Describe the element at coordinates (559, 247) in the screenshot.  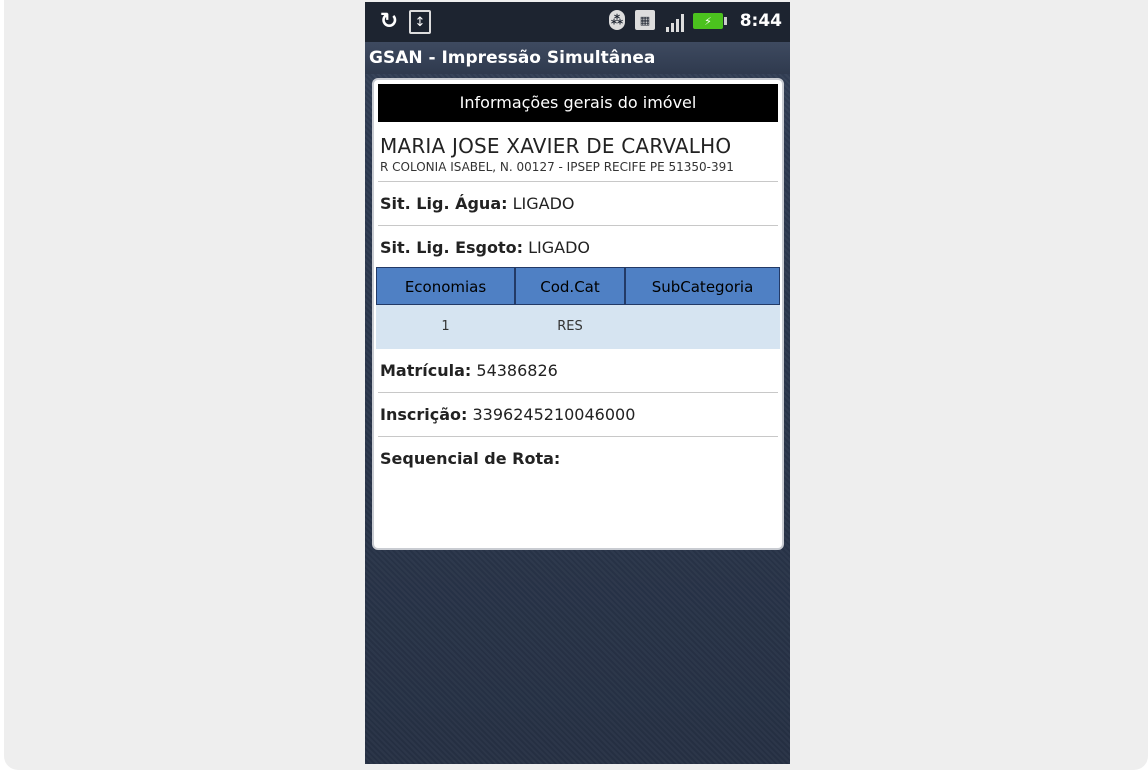
I see `sewer-connection-value: LIGADO` at that location.